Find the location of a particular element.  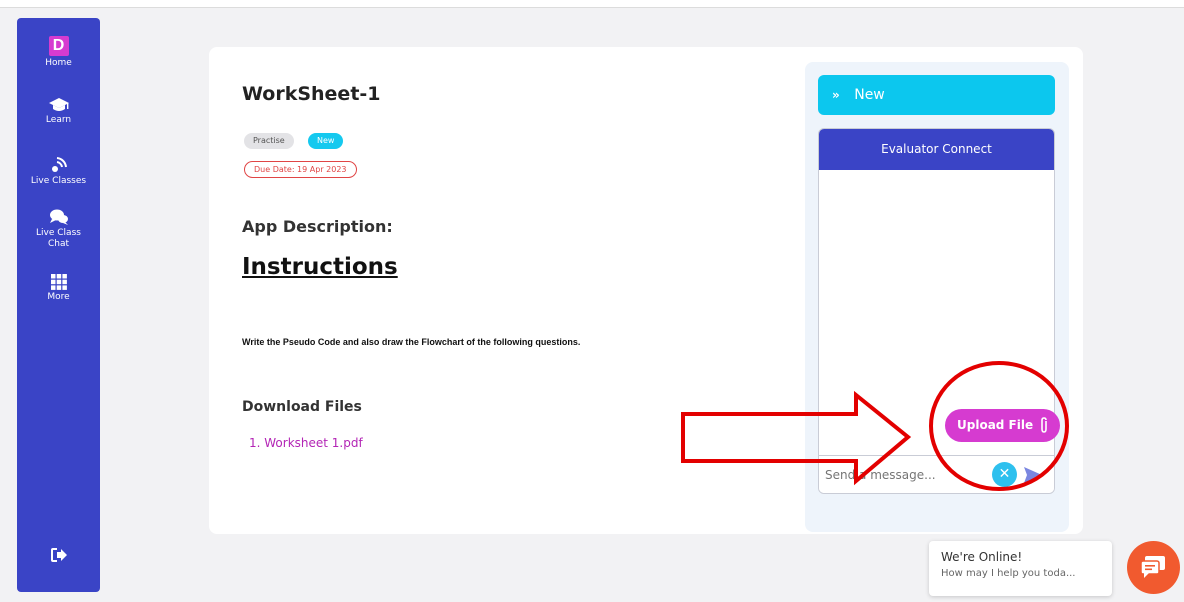

annotation-circle is located at coordinates (999, 426).